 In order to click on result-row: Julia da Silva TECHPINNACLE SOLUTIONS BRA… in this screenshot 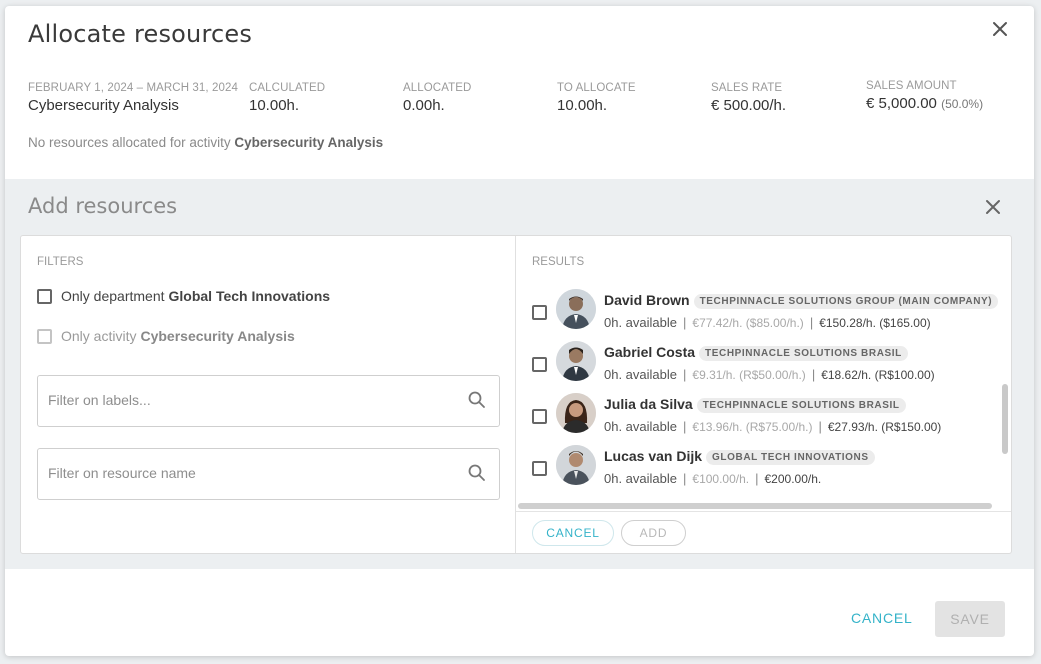, I will do `click(761, 414)`.